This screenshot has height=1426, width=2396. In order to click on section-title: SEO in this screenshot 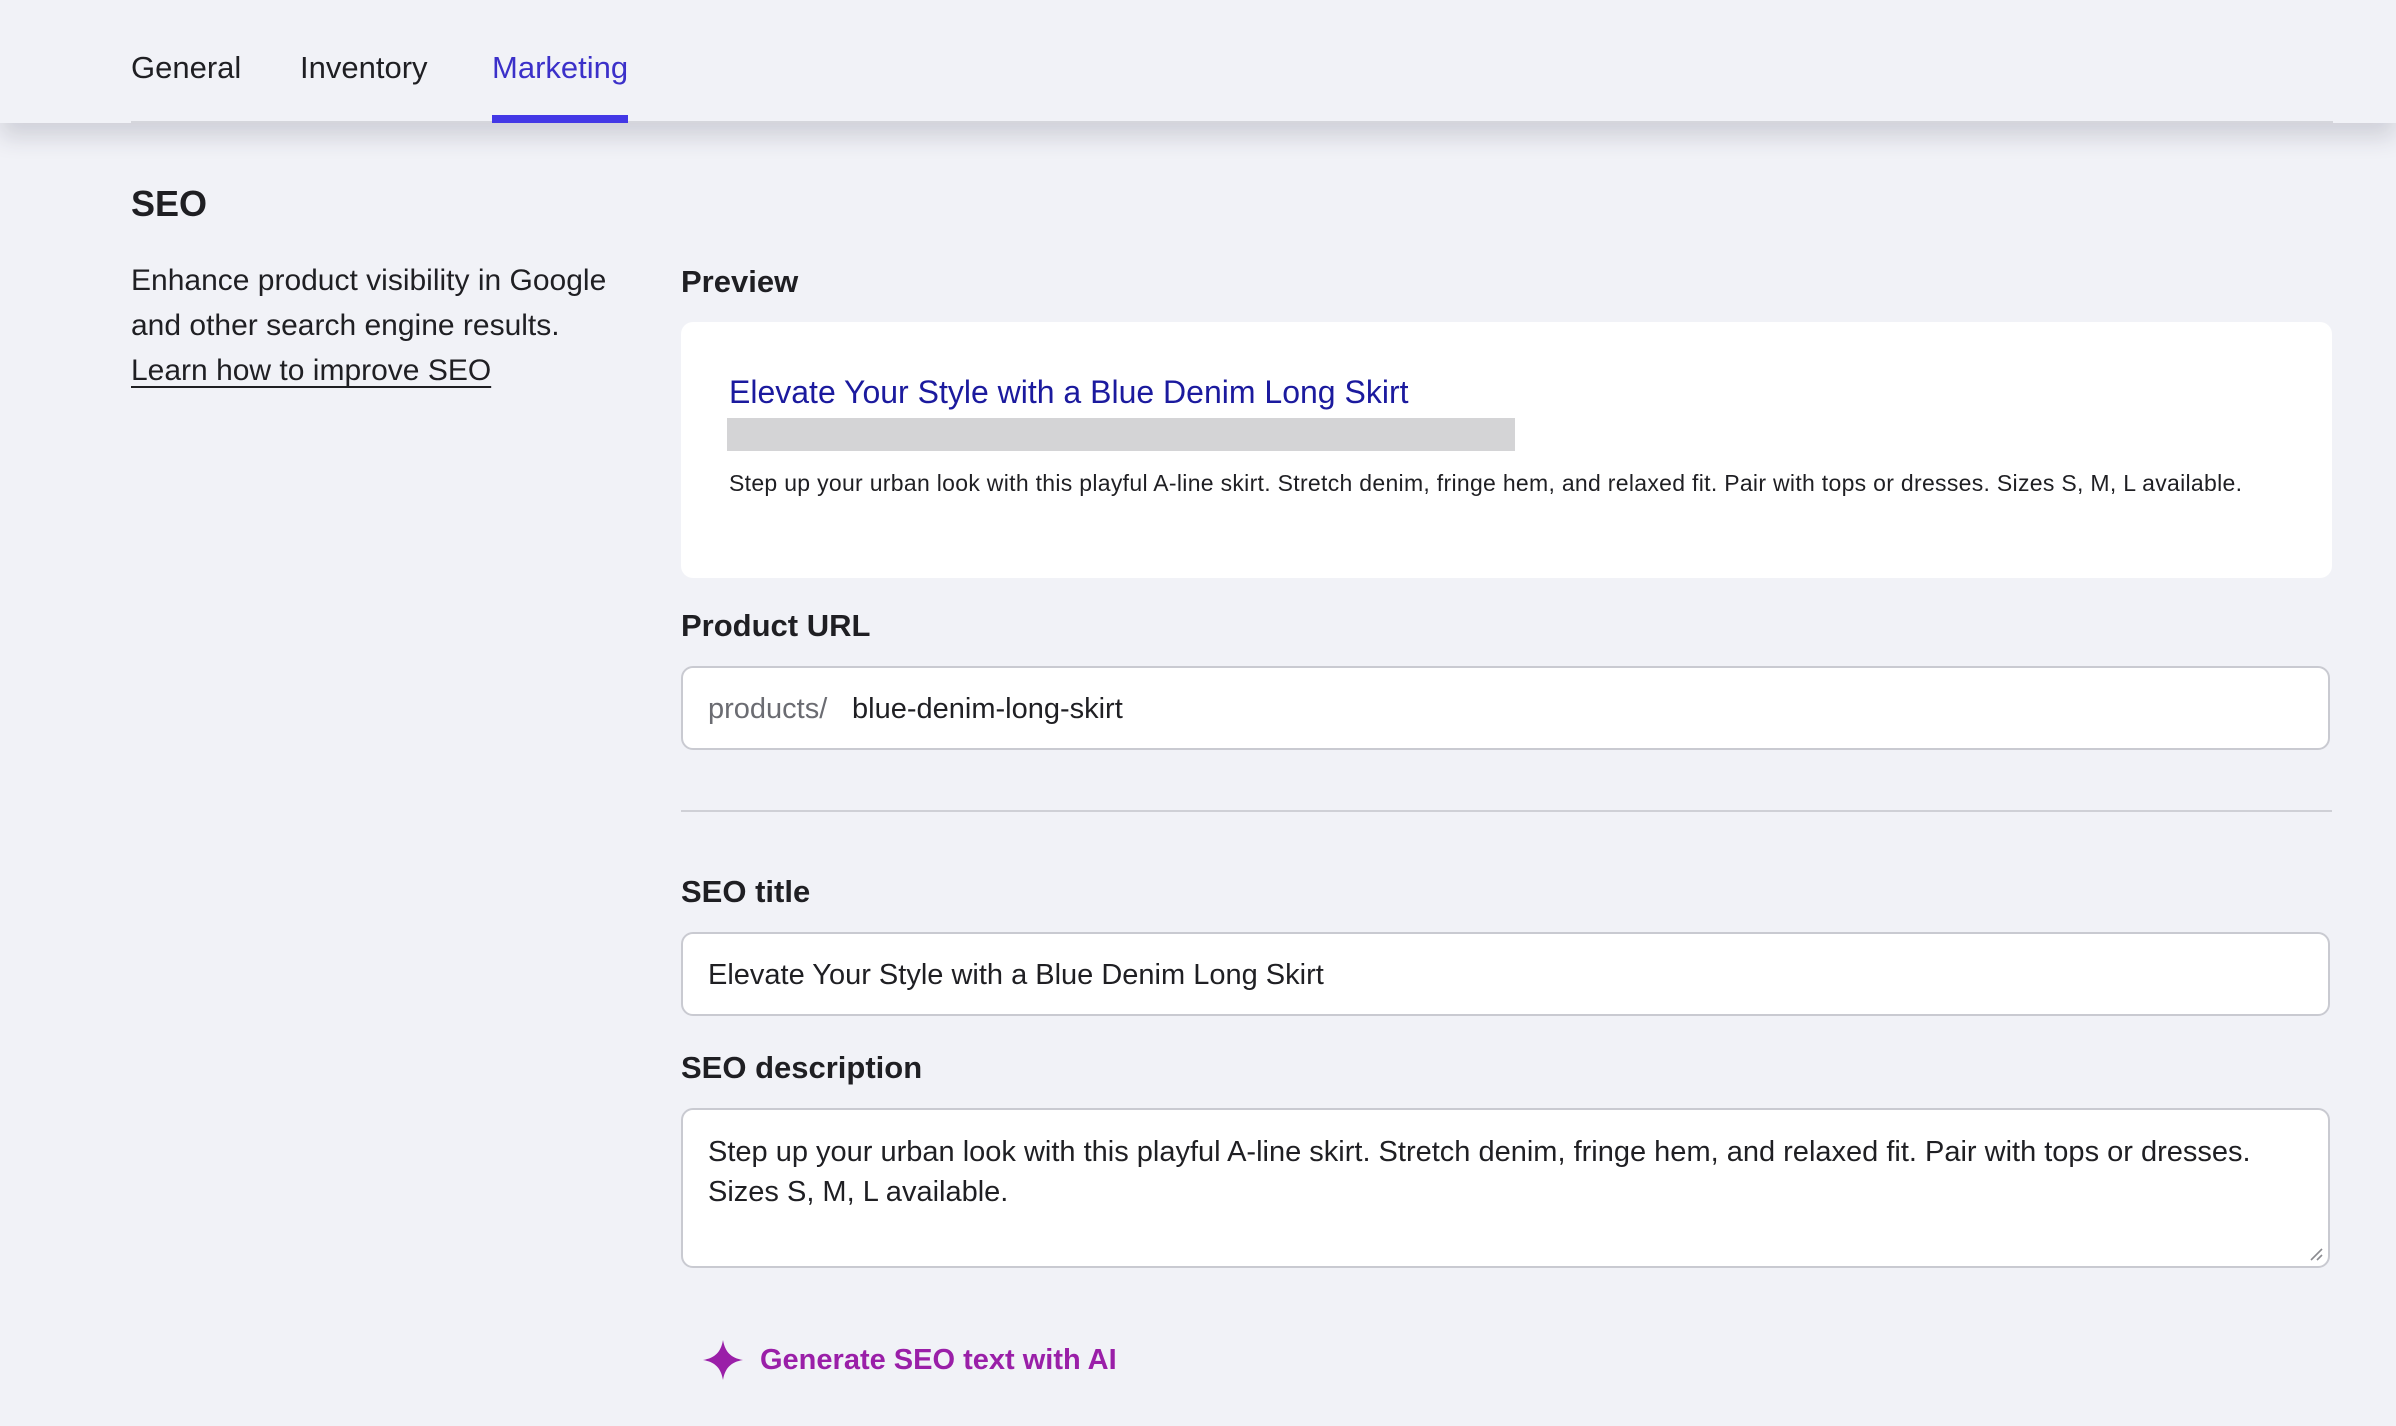, I will do `click(169, 203)`.